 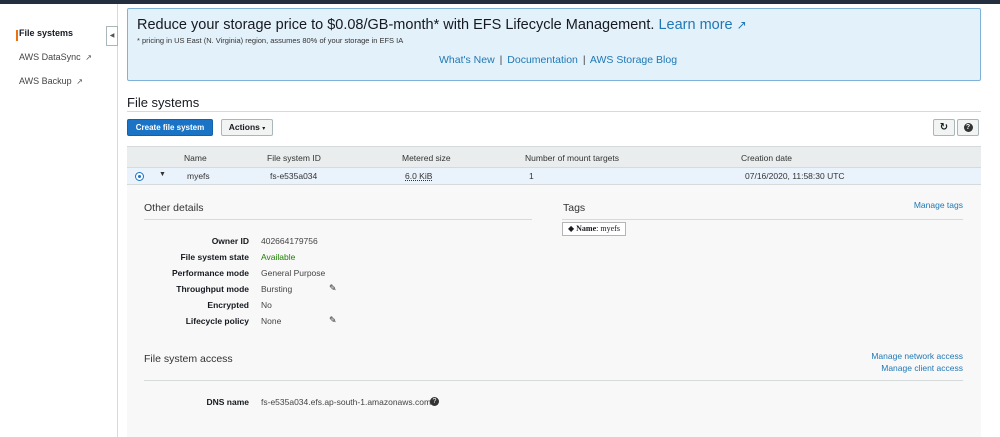 I want to click on sidebar: File systems AWS DataSync ↗ AWS Backup ↗, so click(x=59, y=220).